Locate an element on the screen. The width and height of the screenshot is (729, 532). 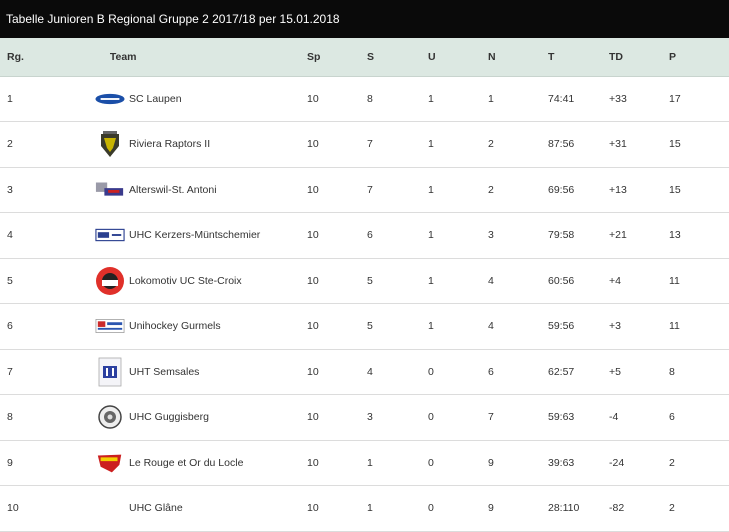
n-cell: 3 is located at coordinates (491, 235).